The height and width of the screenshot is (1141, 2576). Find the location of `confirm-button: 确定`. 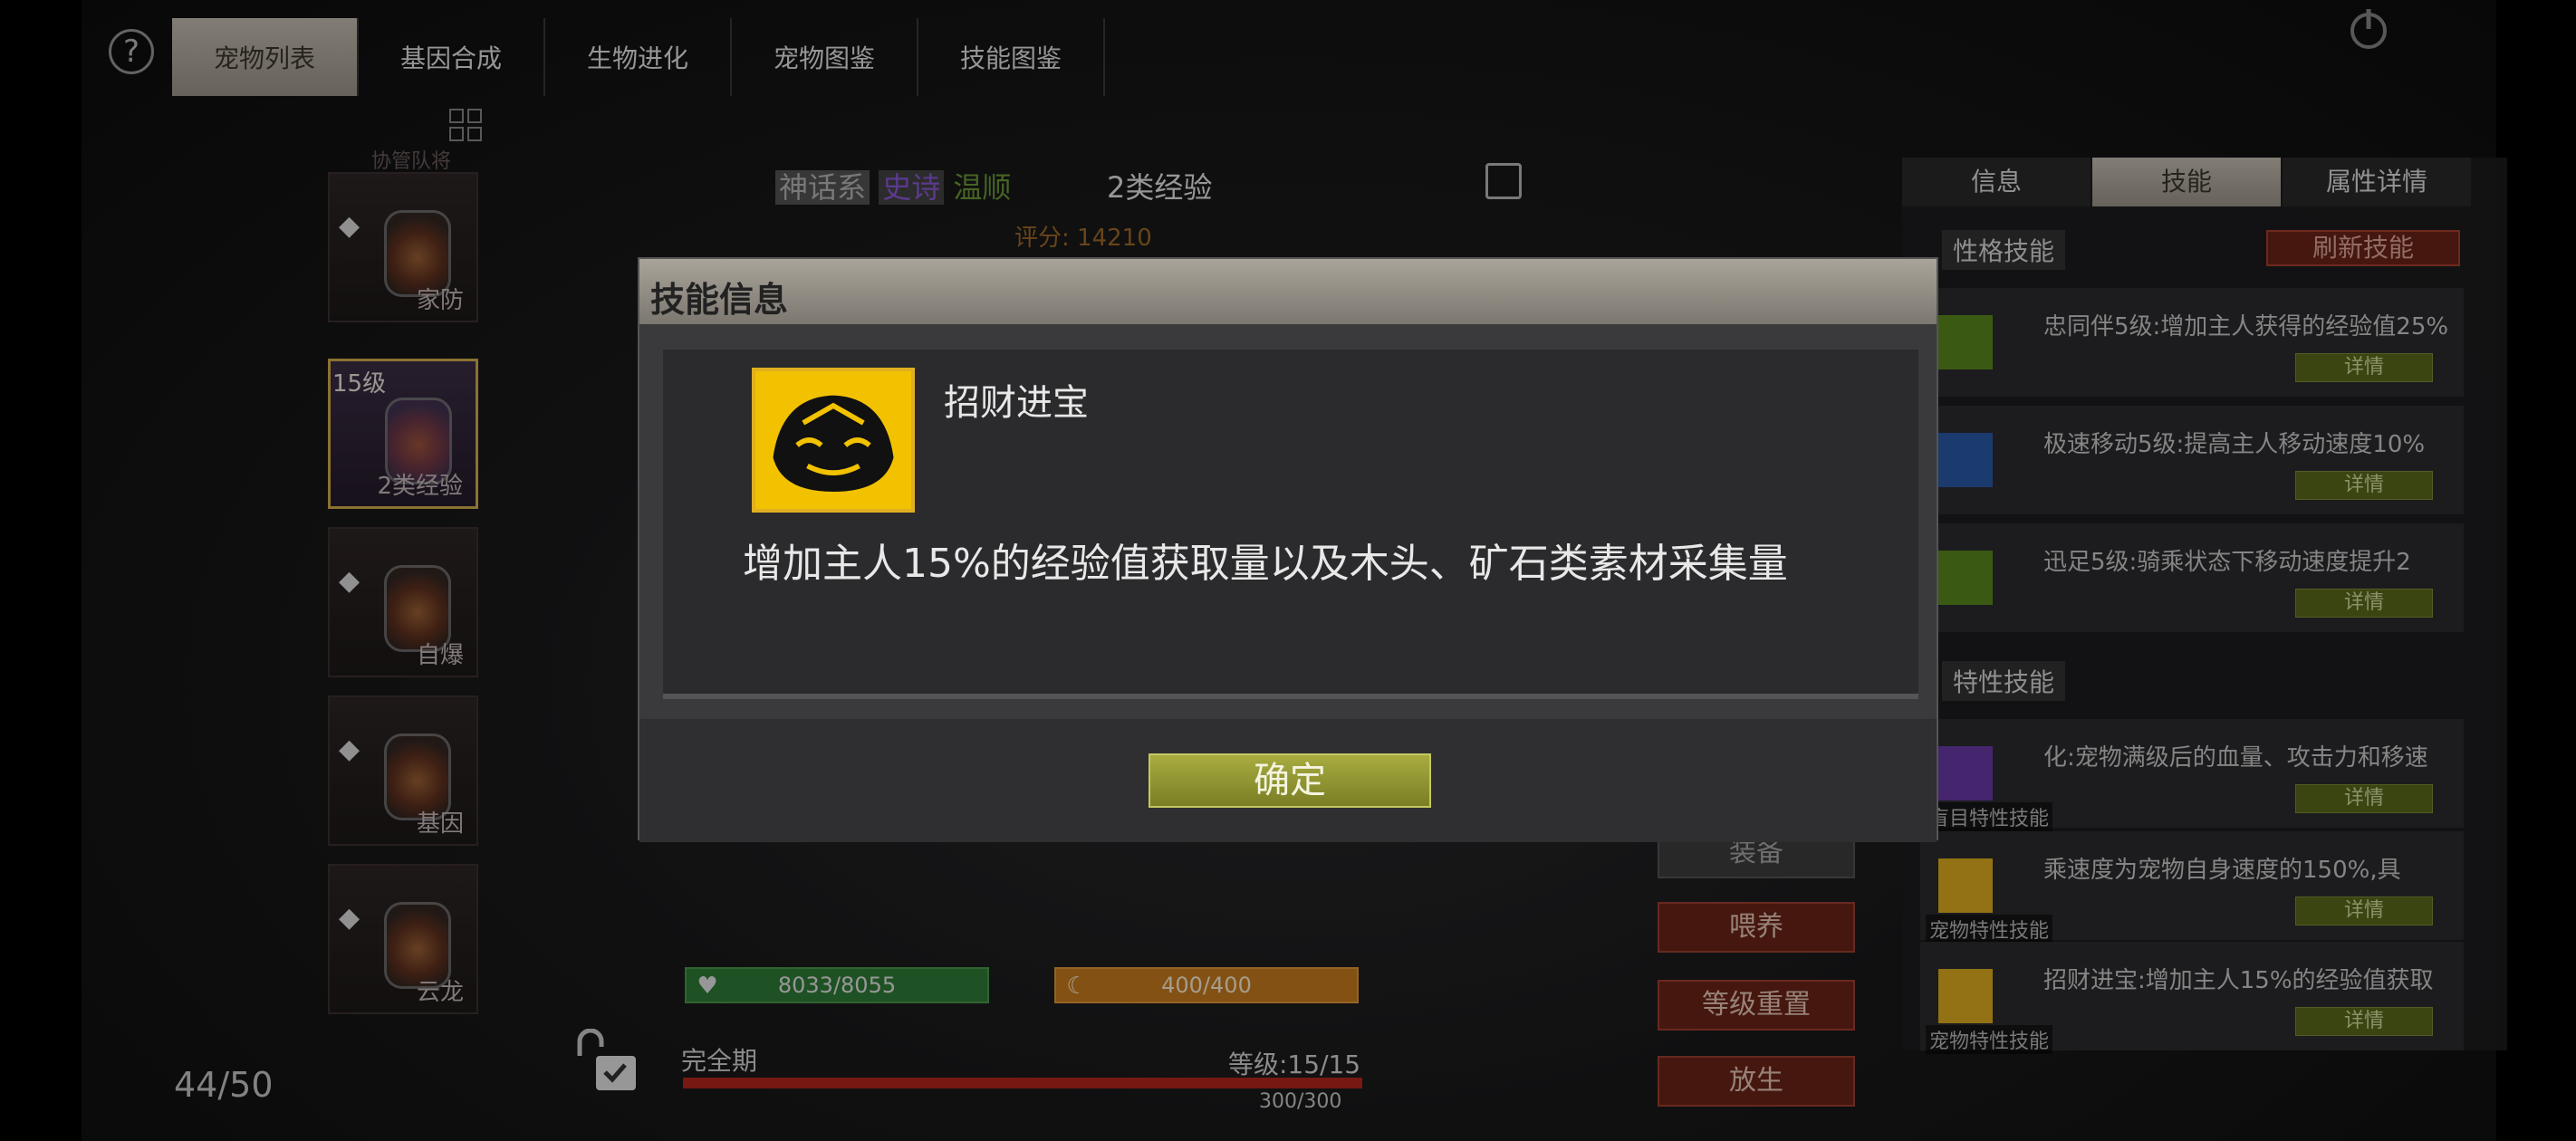

confirm-button: 确定 is located at coordinates (1290, 780).